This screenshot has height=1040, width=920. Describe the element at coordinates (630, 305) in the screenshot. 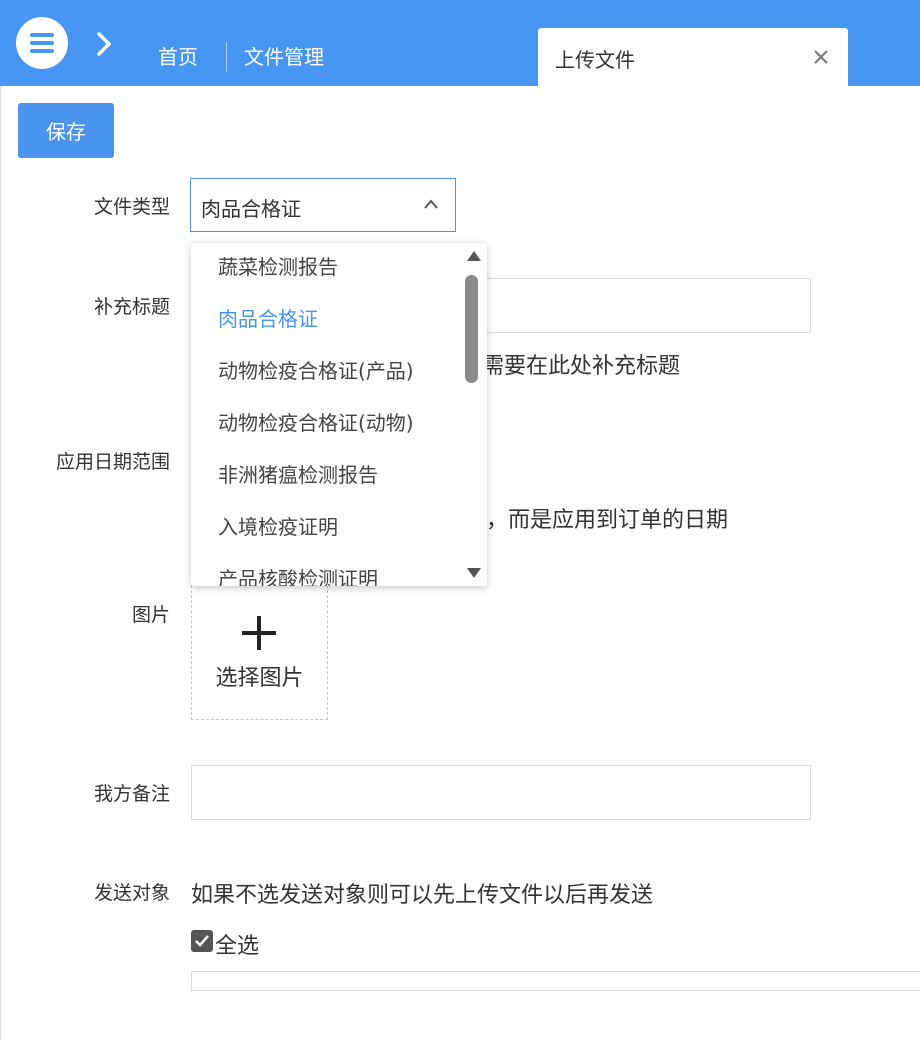

I see `title-input` at that location.